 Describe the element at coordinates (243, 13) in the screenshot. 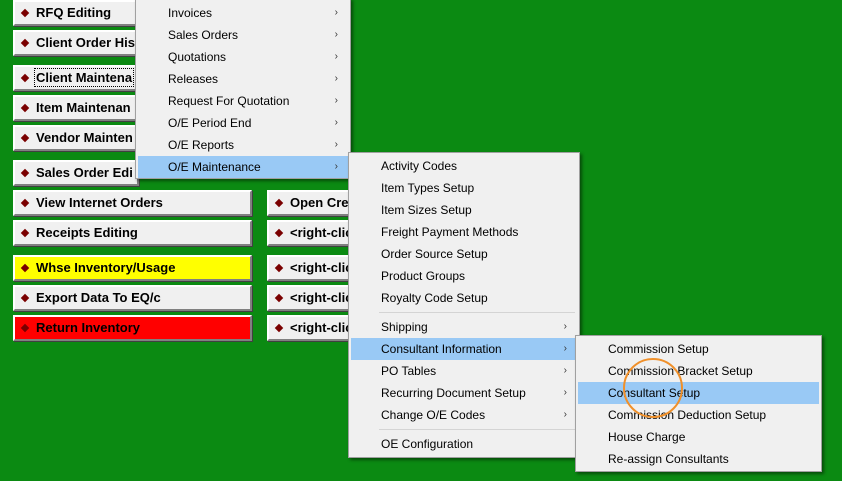

I see `menu-item-invoices: Invoices ›` at that location.